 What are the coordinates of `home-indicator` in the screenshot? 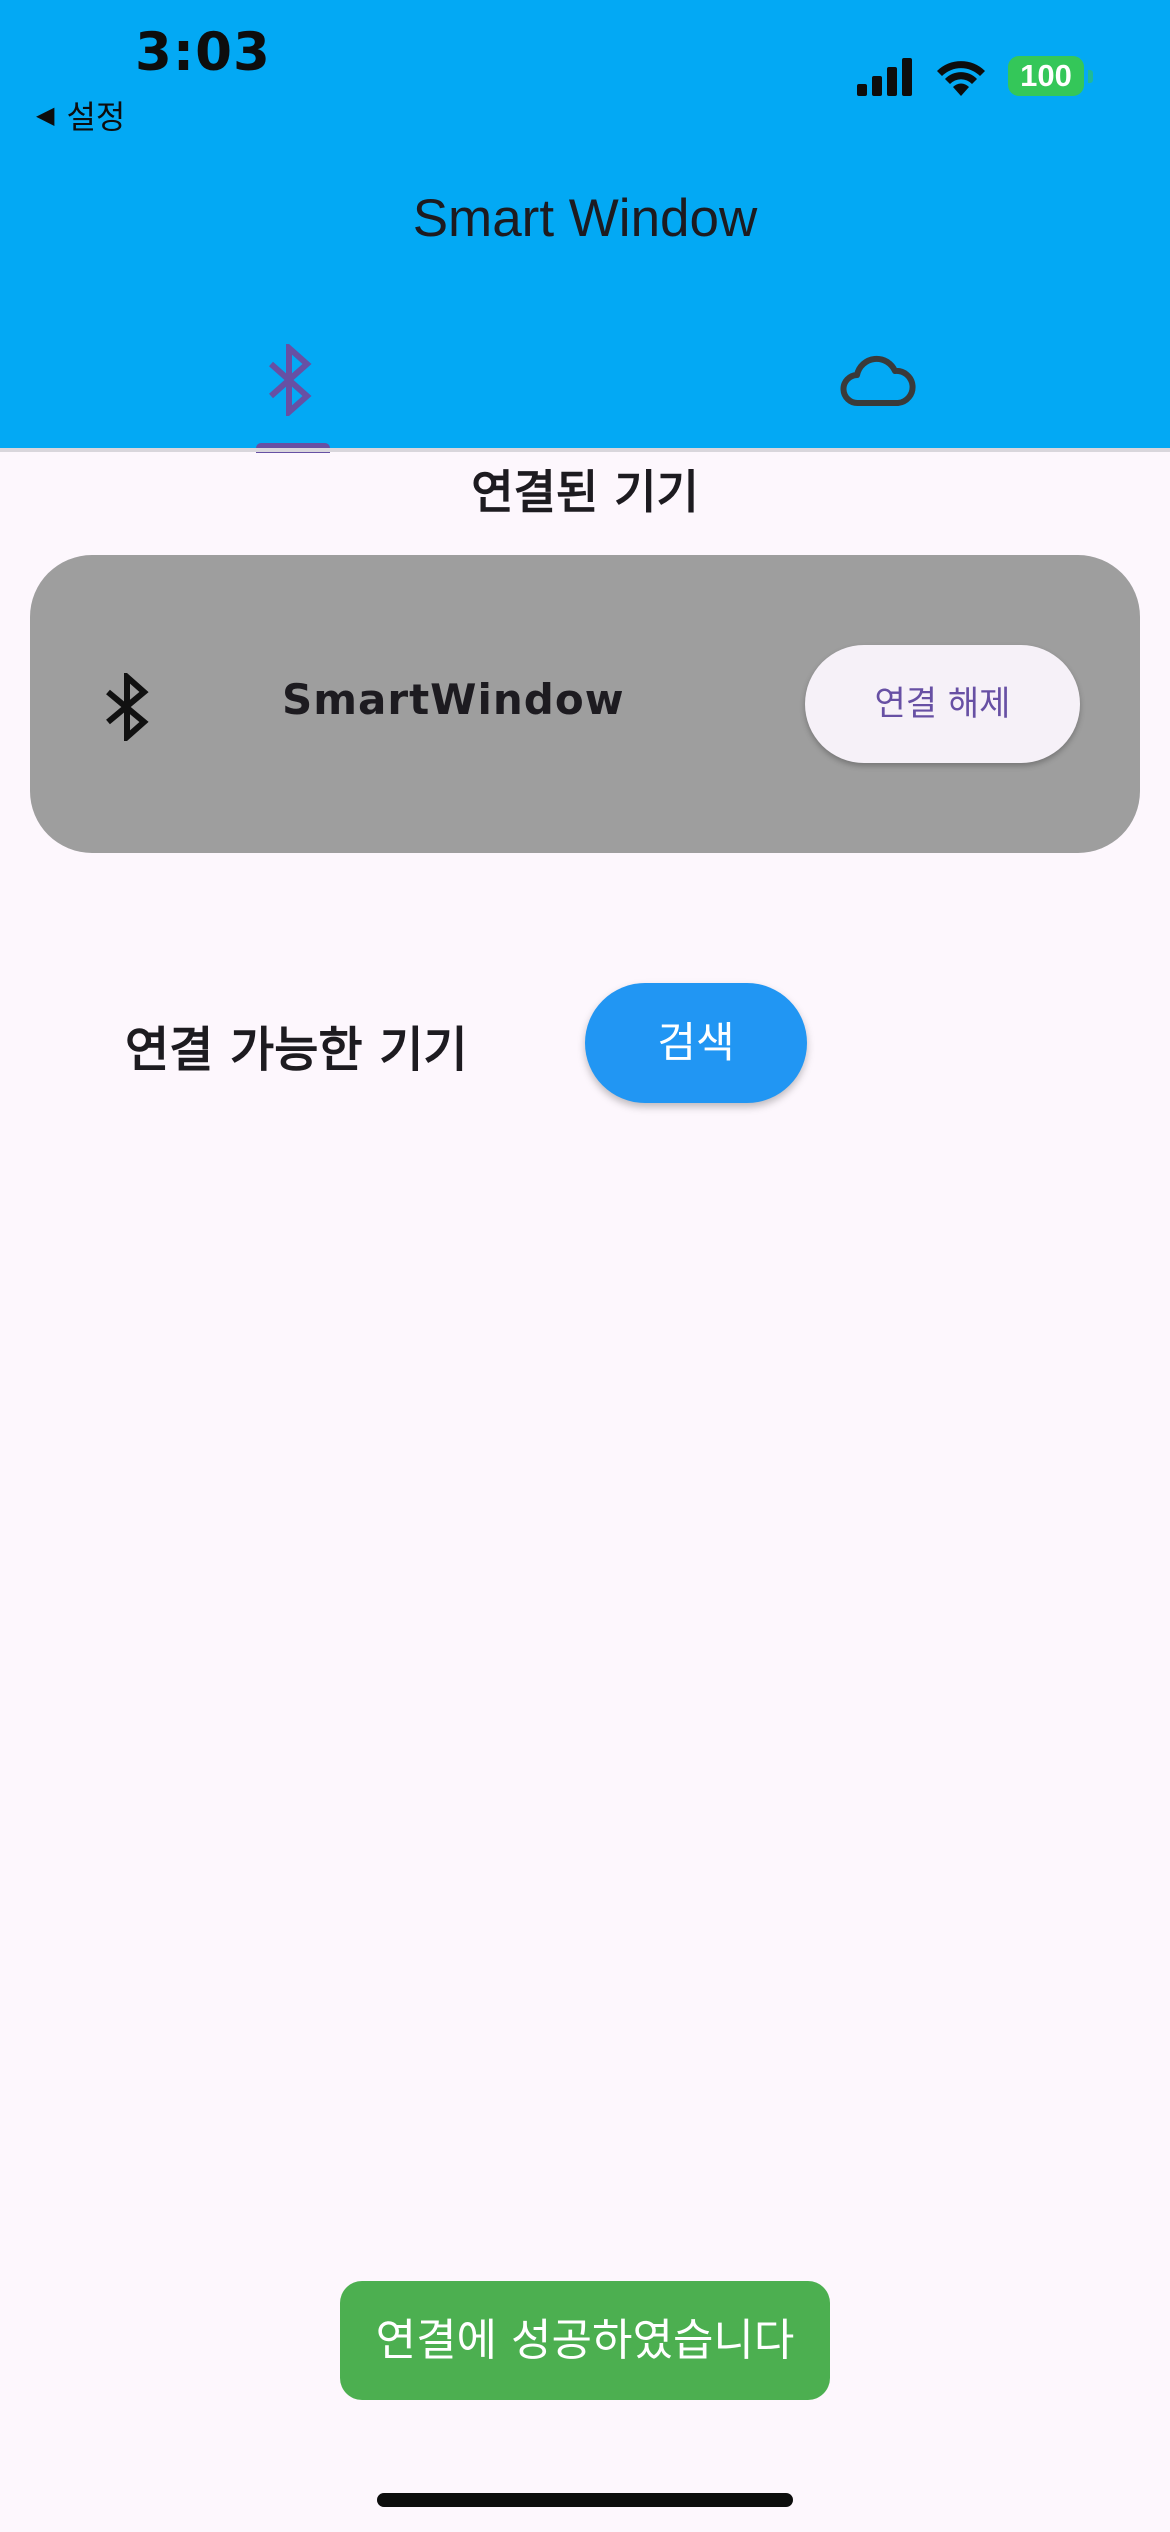 It's located at (585, 2500).